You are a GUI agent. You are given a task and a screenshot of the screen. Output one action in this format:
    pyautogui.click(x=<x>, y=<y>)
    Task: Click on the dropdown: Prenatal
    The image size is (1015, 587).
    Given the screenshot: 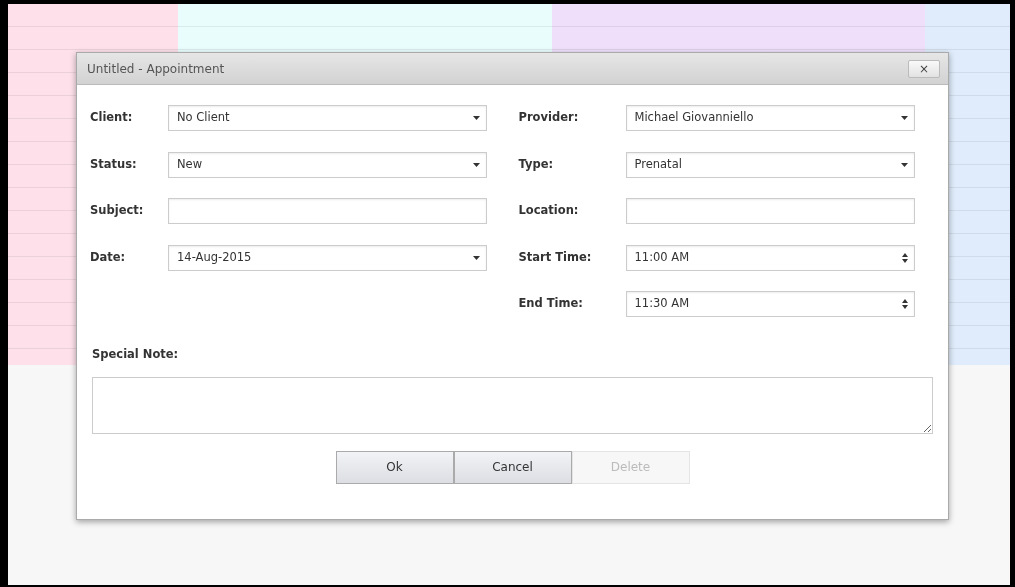 What is the action you would take?
    pyautogui.click(x=770, y=164)
    